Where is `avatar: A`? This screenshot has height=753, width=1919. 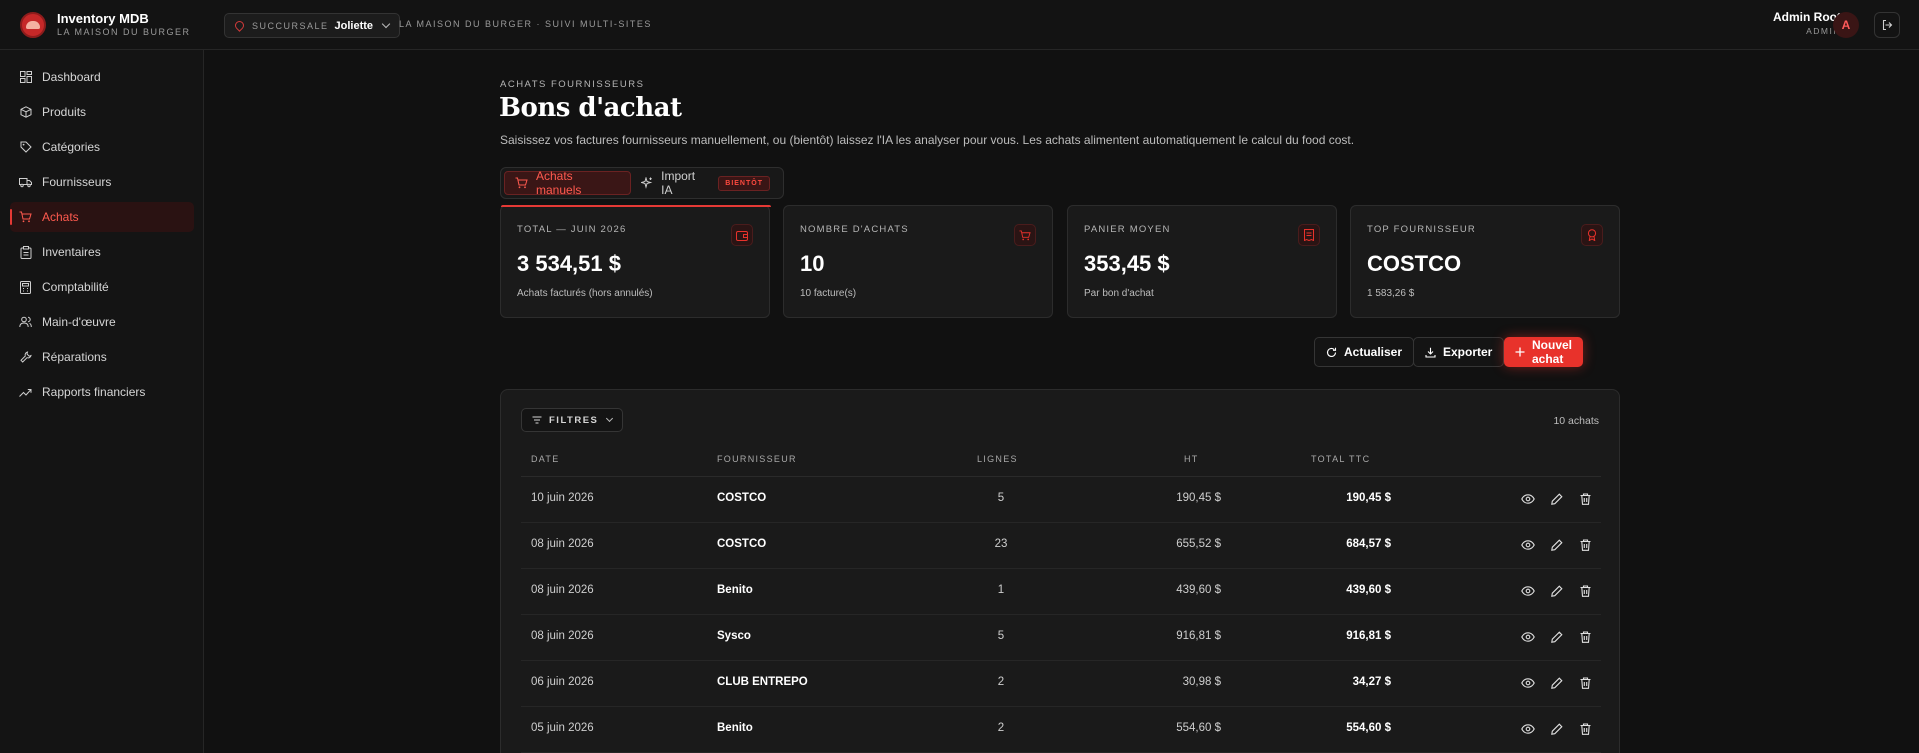
avatar: A is located at coordinates (1846, 25).